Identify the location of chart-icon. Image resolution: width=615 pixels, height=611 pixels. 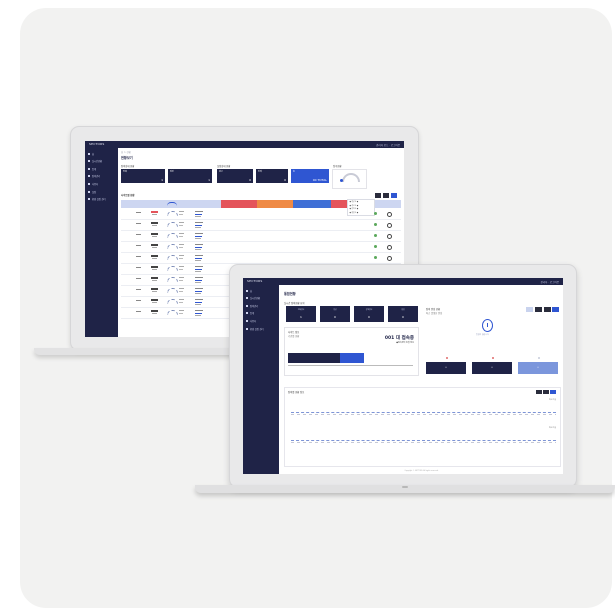
(247, 313).